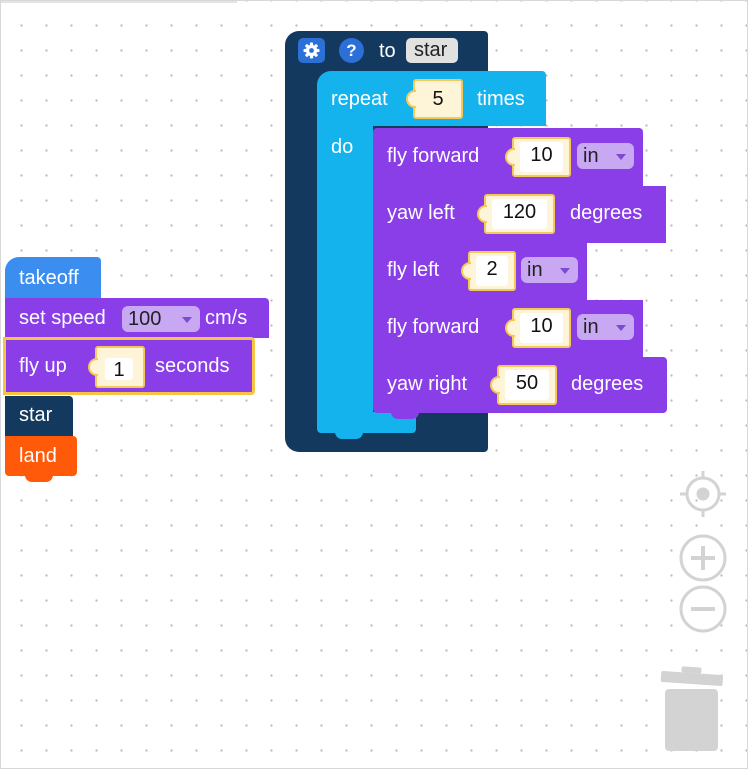  Describe the element at coordinates (387, 51) in the screenshot. I see `to-label: to` at that location.